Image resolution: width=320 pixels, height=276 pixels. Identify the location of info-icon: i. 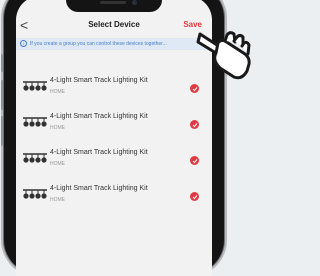
(23, 44).